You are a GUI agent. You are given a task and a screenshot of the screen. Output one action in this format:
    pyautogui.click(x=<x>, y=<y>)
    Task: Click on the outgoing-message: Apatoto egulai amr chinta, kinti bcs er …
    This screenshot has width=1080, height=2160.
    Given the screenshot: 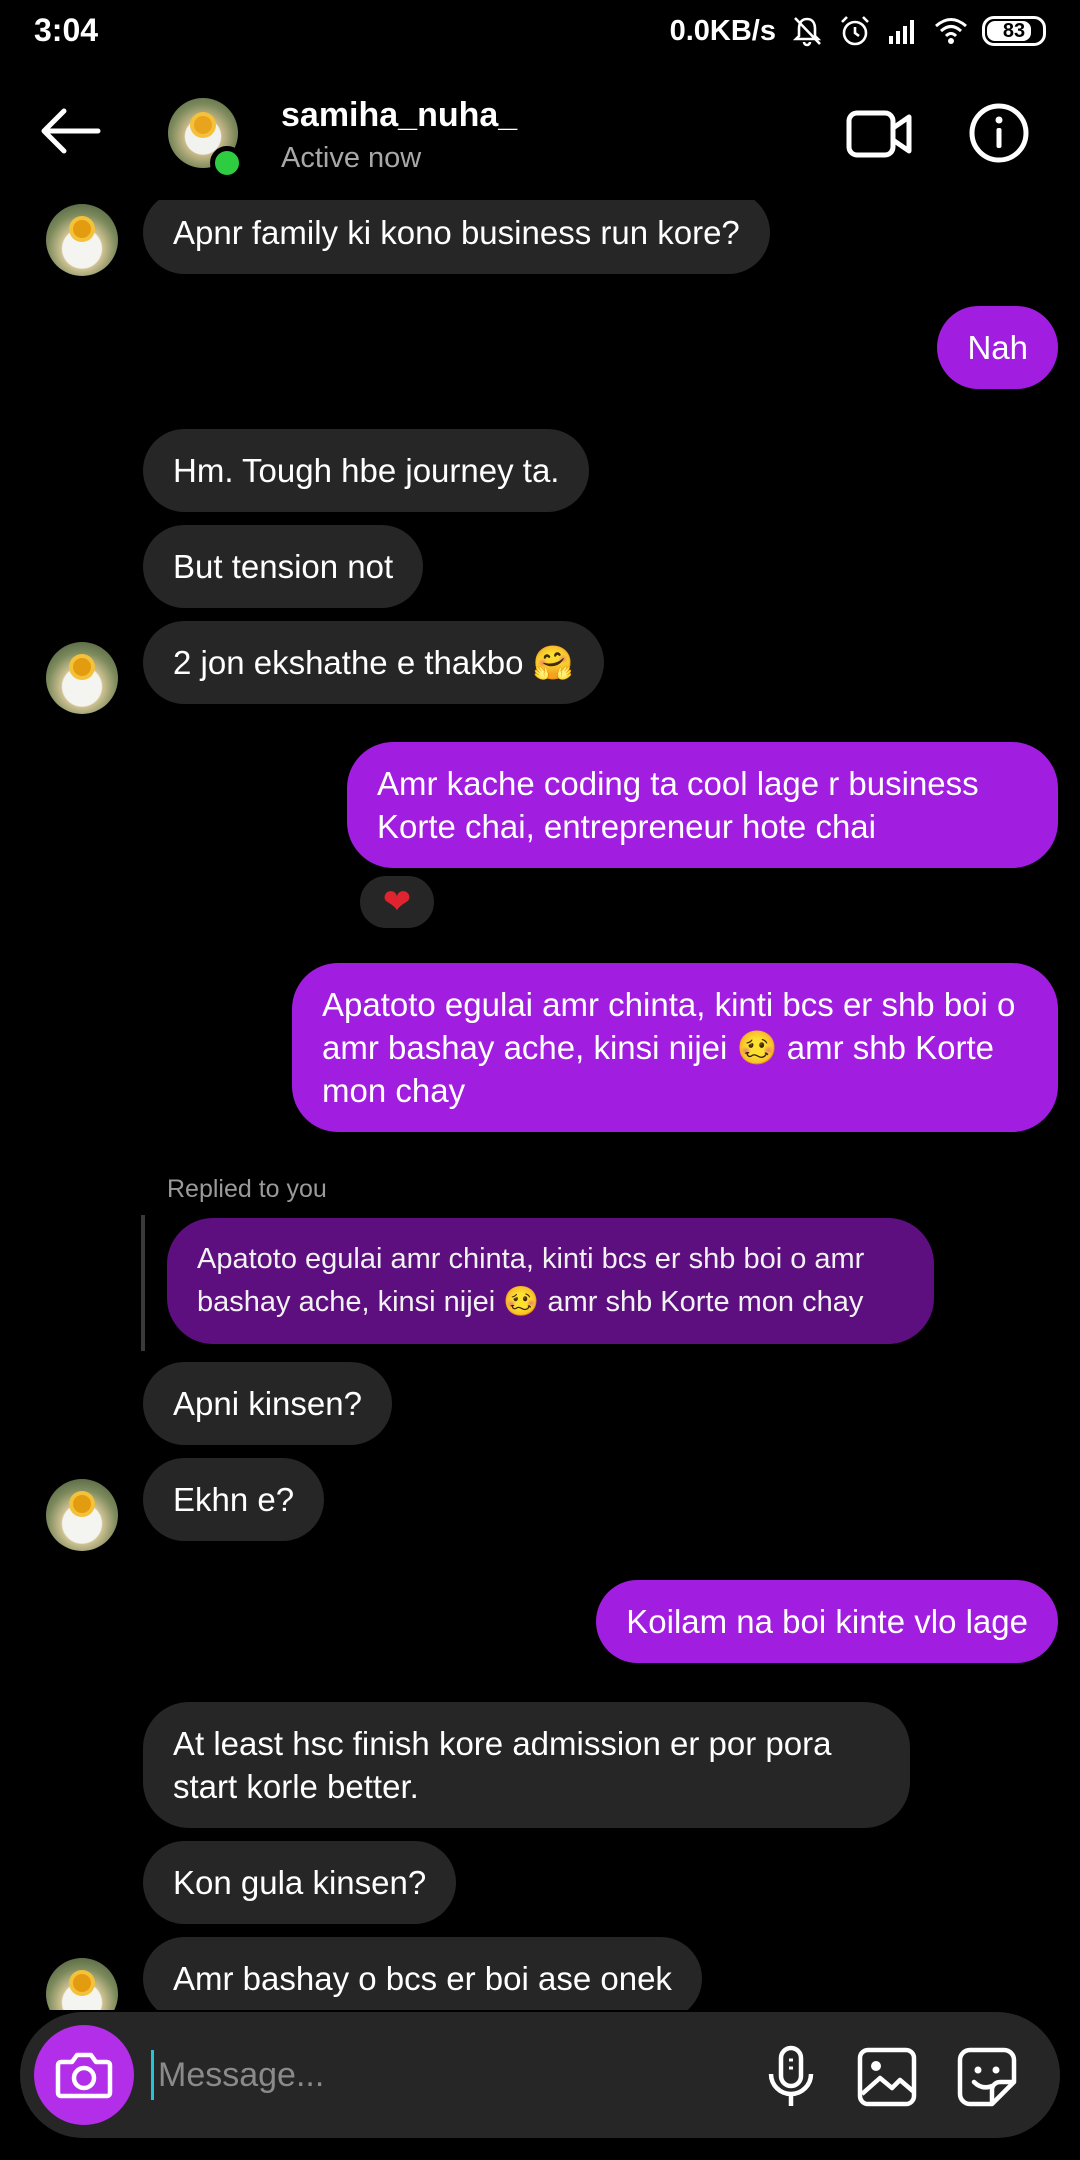 What is the action you would take?
    pyautogui.click(x=675, y=1047)
    